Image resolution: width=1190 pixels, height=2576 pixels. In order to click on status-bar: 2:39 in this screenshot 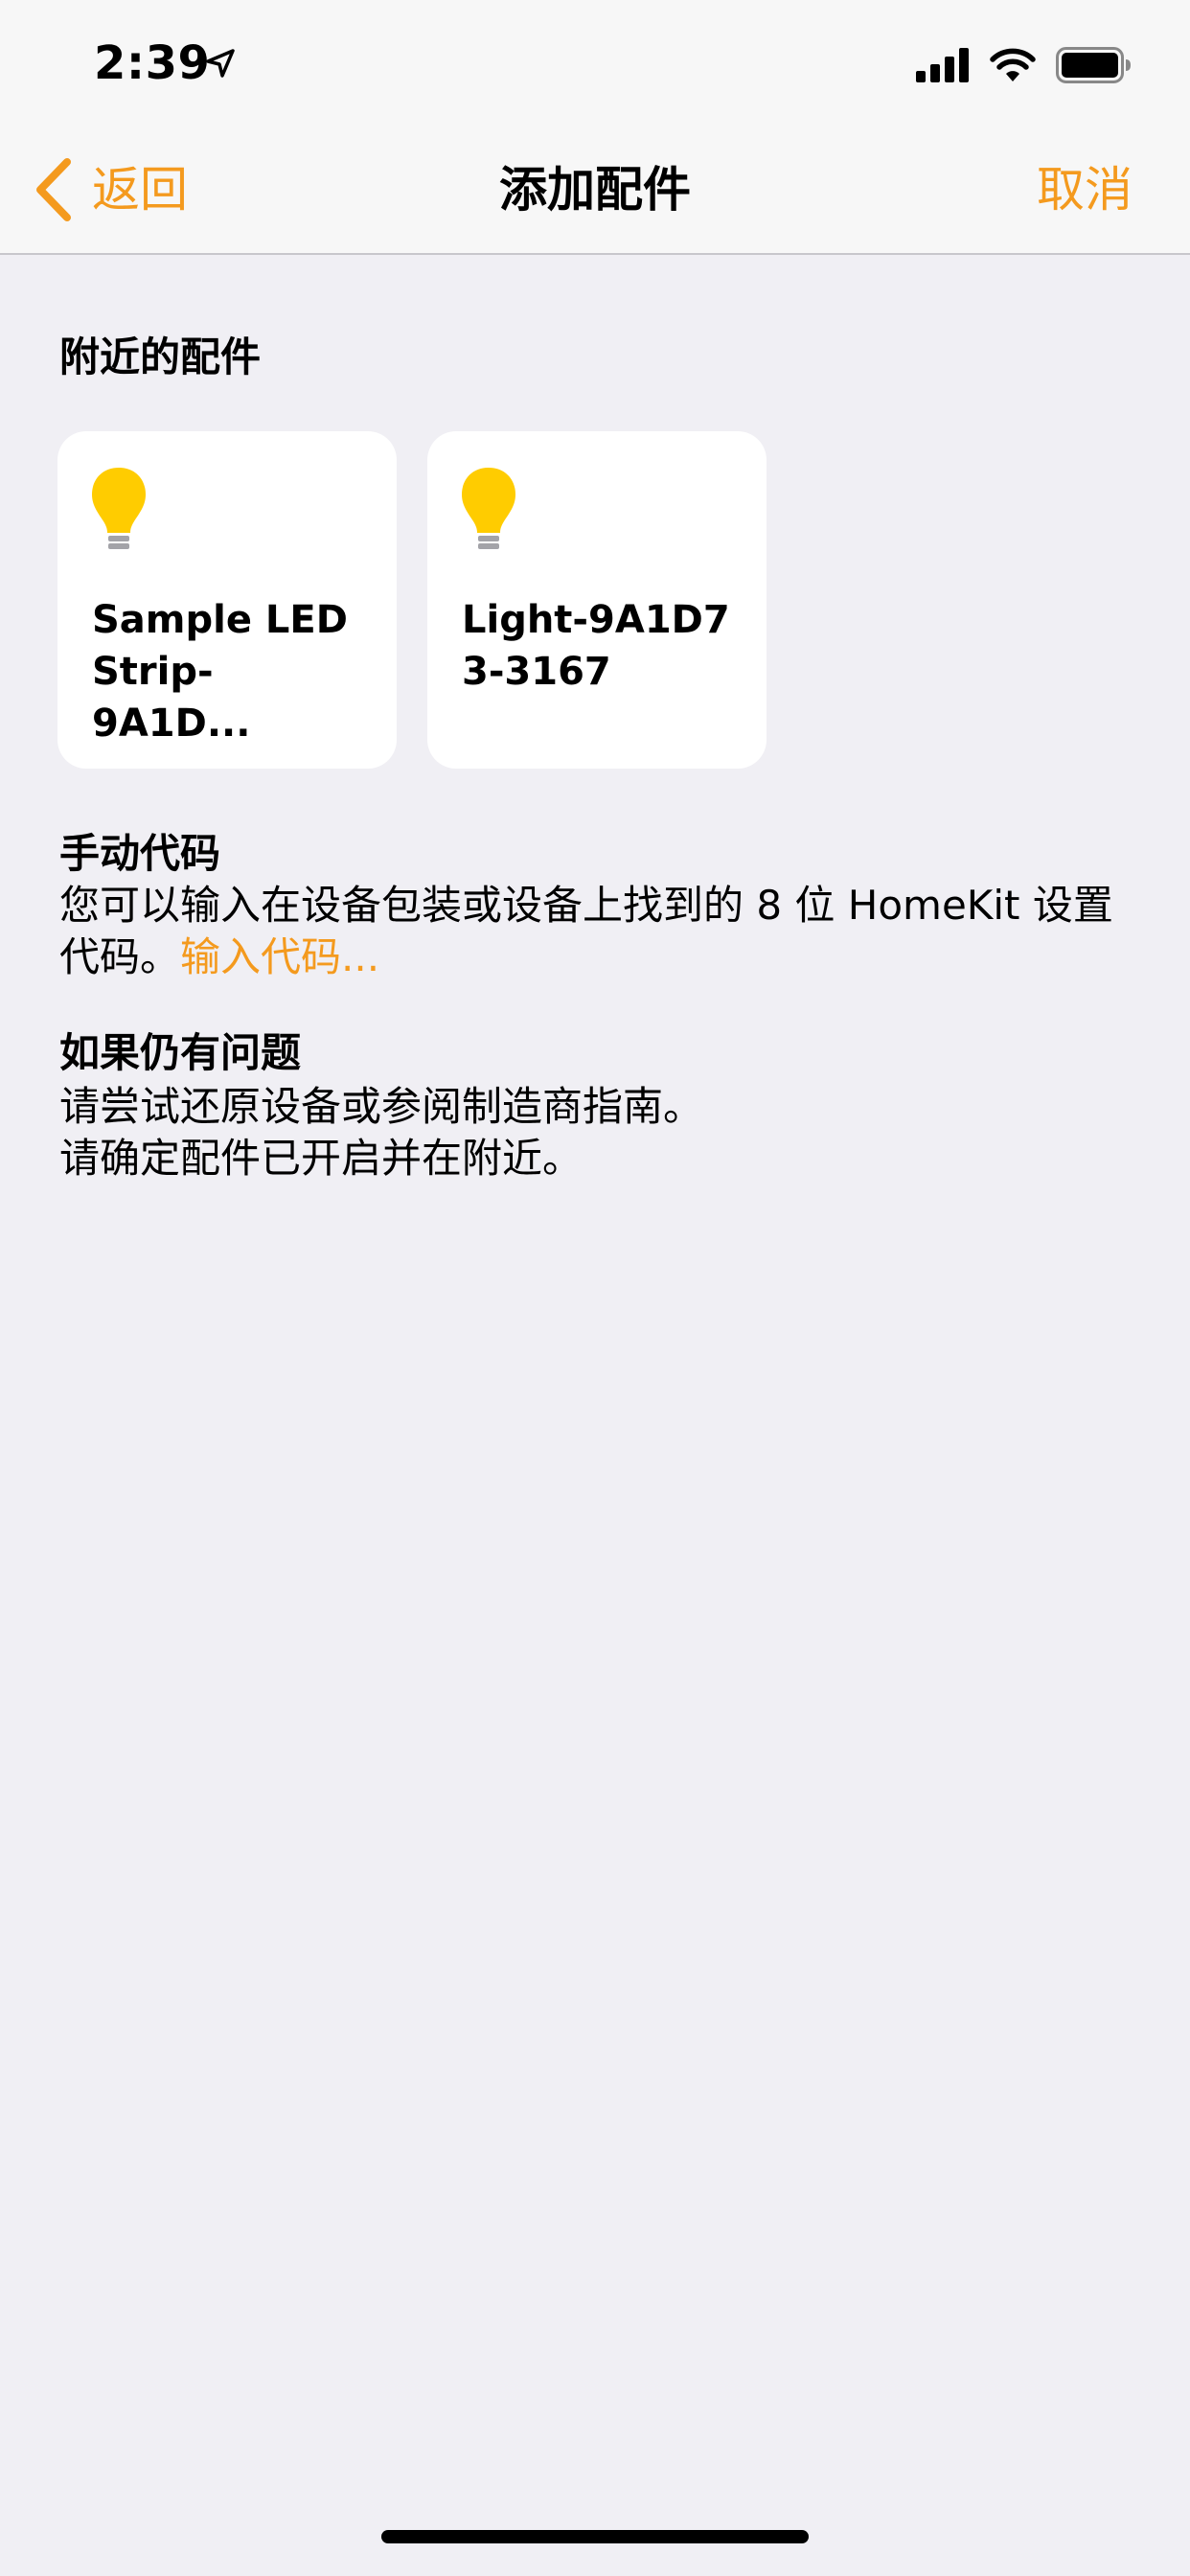, I will do `click(595, 63)`.